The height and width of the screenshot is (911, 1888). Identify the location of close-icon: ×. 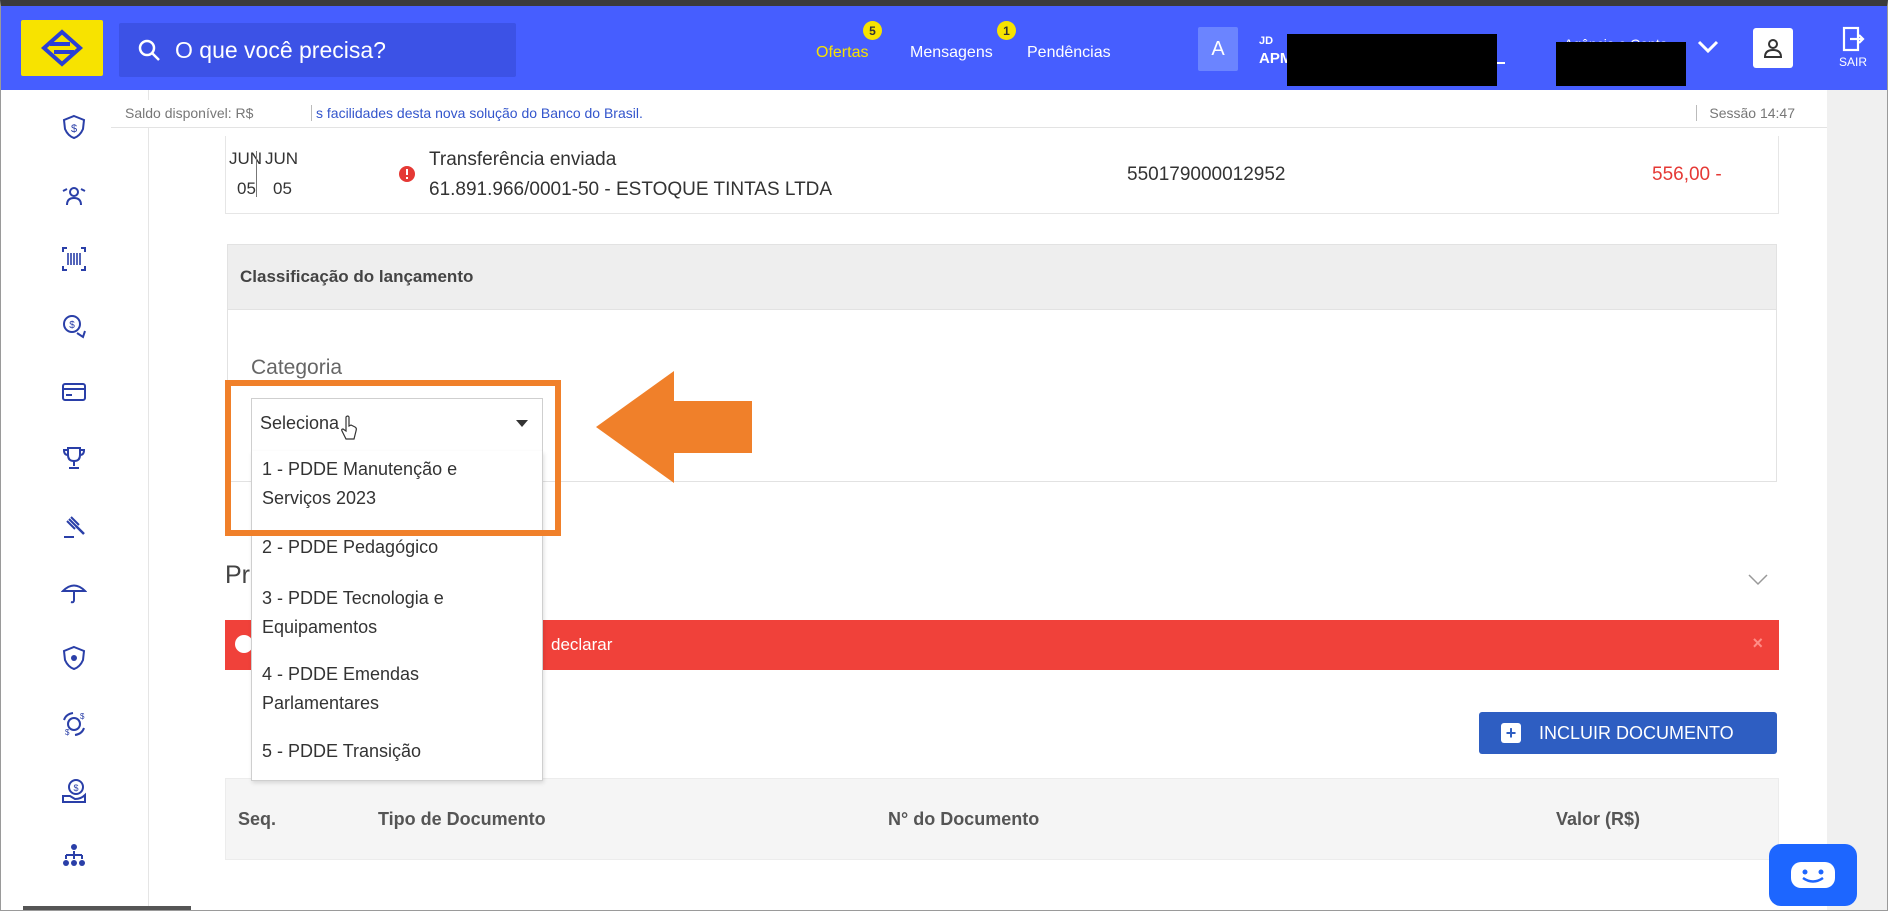
(1757, 643).